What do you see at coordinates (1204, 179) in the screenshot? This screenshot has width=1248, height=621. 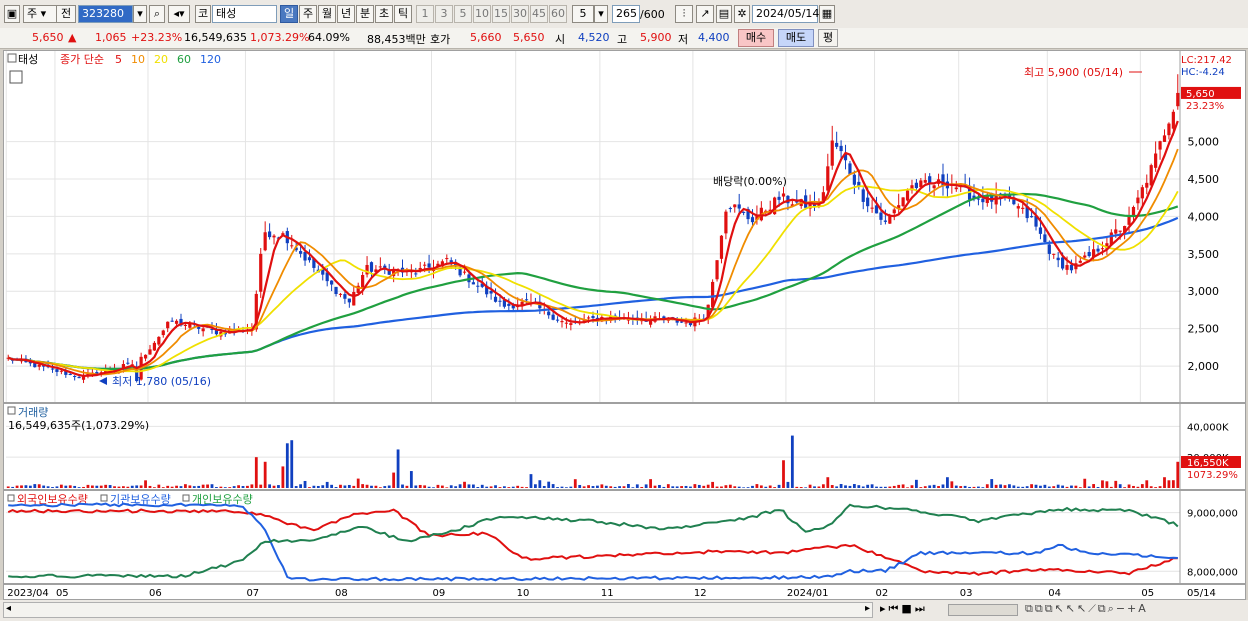 I see `price-tick-label: 4,500` at bounding box center [1204, 179].